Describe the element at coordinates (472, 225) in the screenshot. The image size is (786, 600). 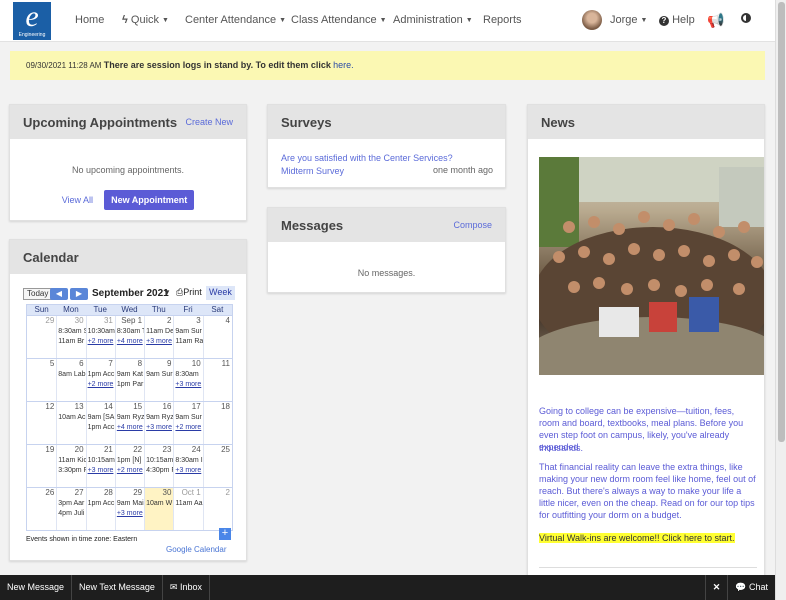
I see `compose-link: Compose` at that location.